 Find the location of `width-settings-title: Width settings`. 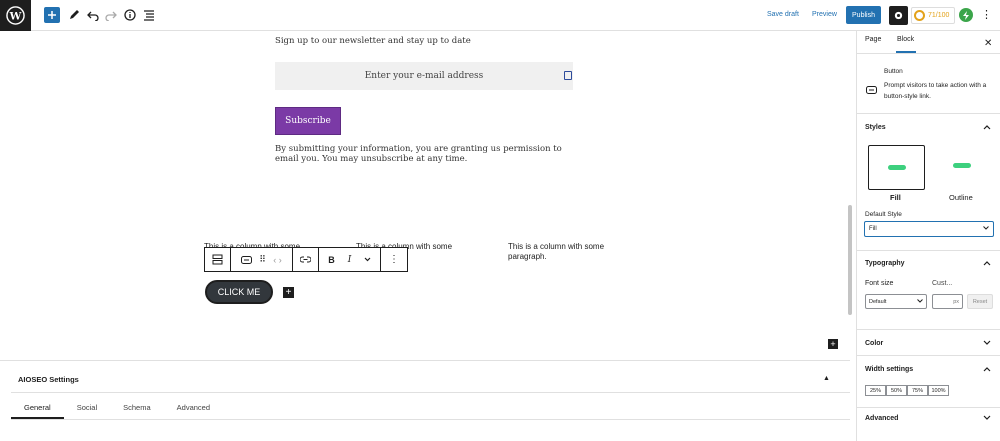

width-settings-title: Width settings is located at coordinates (889, 369).